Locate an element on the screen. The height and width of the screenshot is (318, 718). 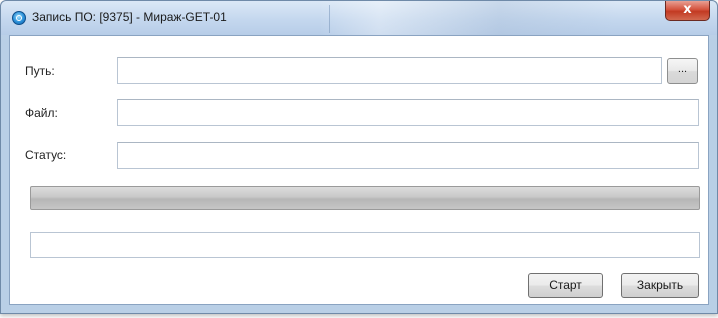
title-bar: Запись ПО: [9375] - Мираж-GET-01 x is located at coordinates (359, 18).